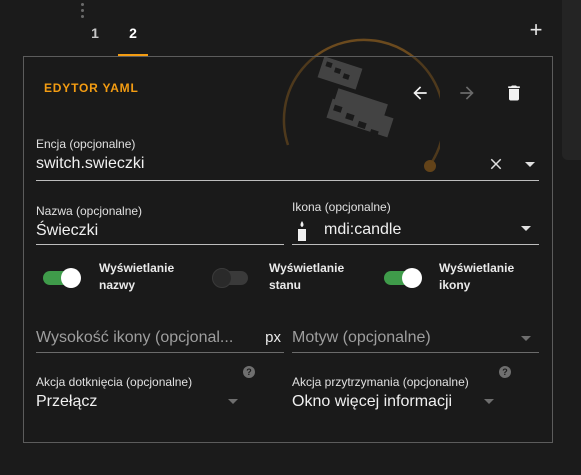 This screenshot has height=475, width=581. I want to click on px-suffix: px, so click(273, 337).